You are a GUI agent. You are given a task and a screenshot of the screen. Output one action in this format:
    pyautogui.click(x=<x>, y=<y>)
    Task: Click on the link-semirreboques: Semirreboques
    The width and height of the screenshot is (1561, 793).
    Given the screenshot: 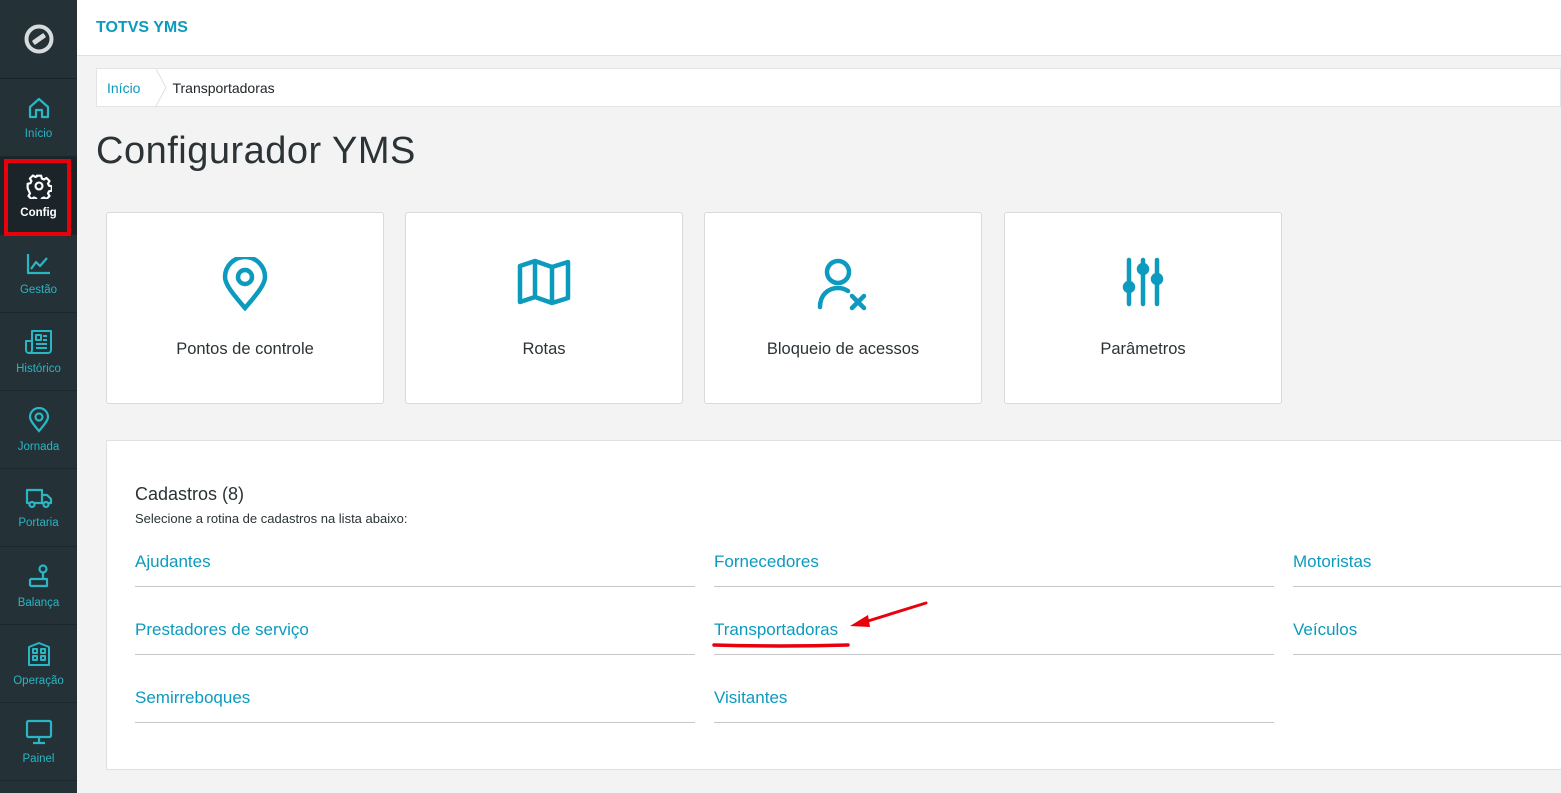 What is the action you would take?
    pyautogui.click(x=415, y=700)
    